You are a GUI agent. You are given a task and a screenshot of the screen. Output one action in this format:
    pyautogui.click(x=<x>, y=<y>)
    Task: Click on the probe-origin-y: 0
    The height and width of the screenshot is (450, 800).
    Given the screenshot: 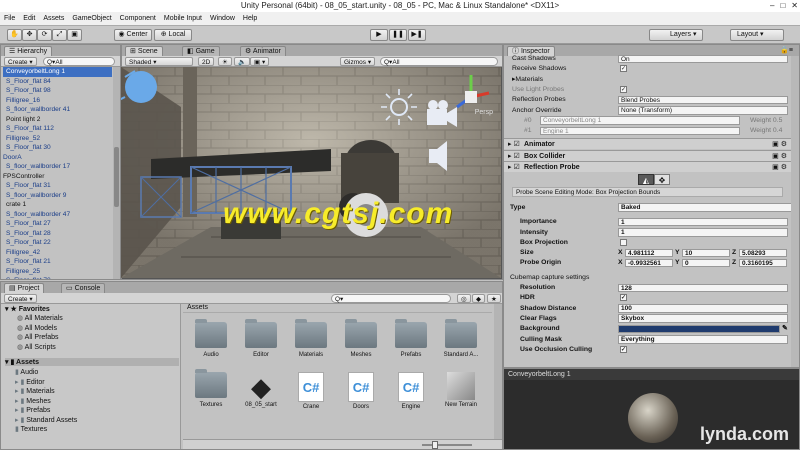 What is the action you would take?
    pyautogui.click(x=706, y=263)
    